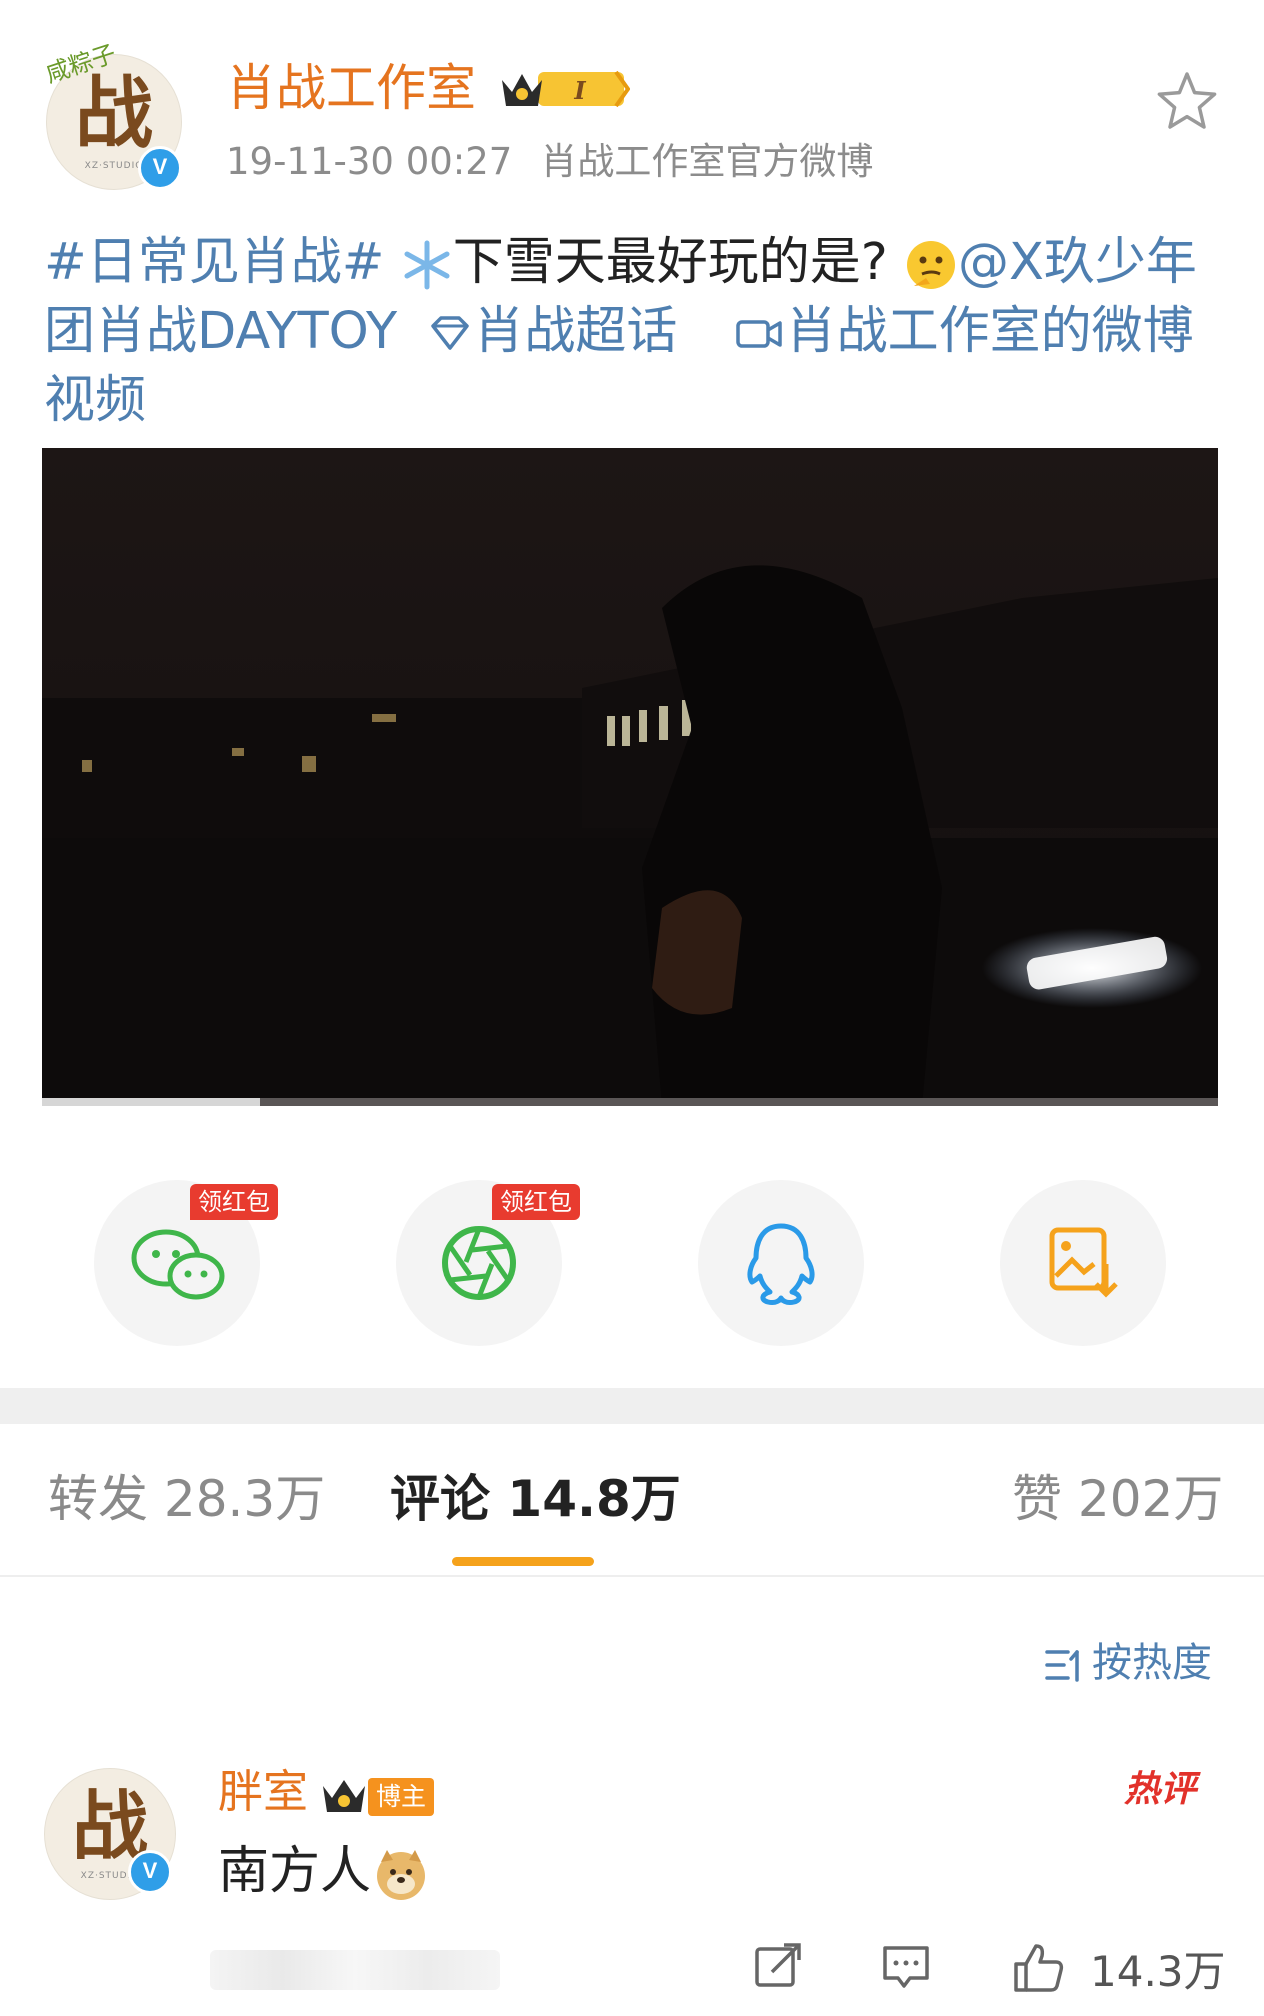 Image resolution: width=1264 pixels, height=2016 pixels. I want to click on save-image-button, so click(1083, 1263).